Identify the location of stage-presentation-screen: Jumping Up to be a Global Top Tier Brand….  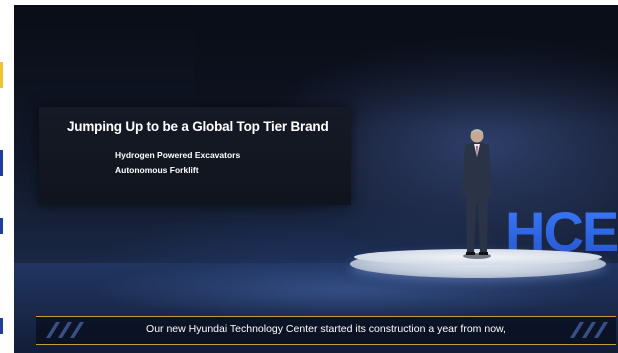
(195, 156).